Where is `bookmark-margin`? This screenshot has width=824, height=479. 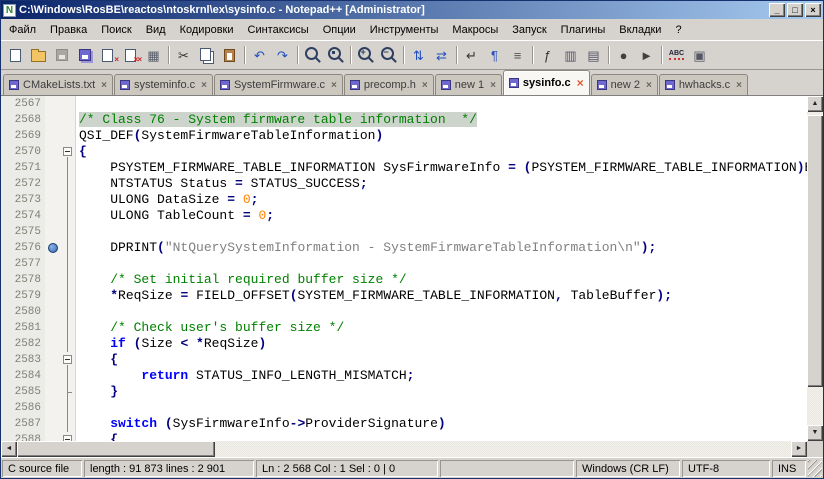
bookmark-margin is located at coordinates (53, 268).